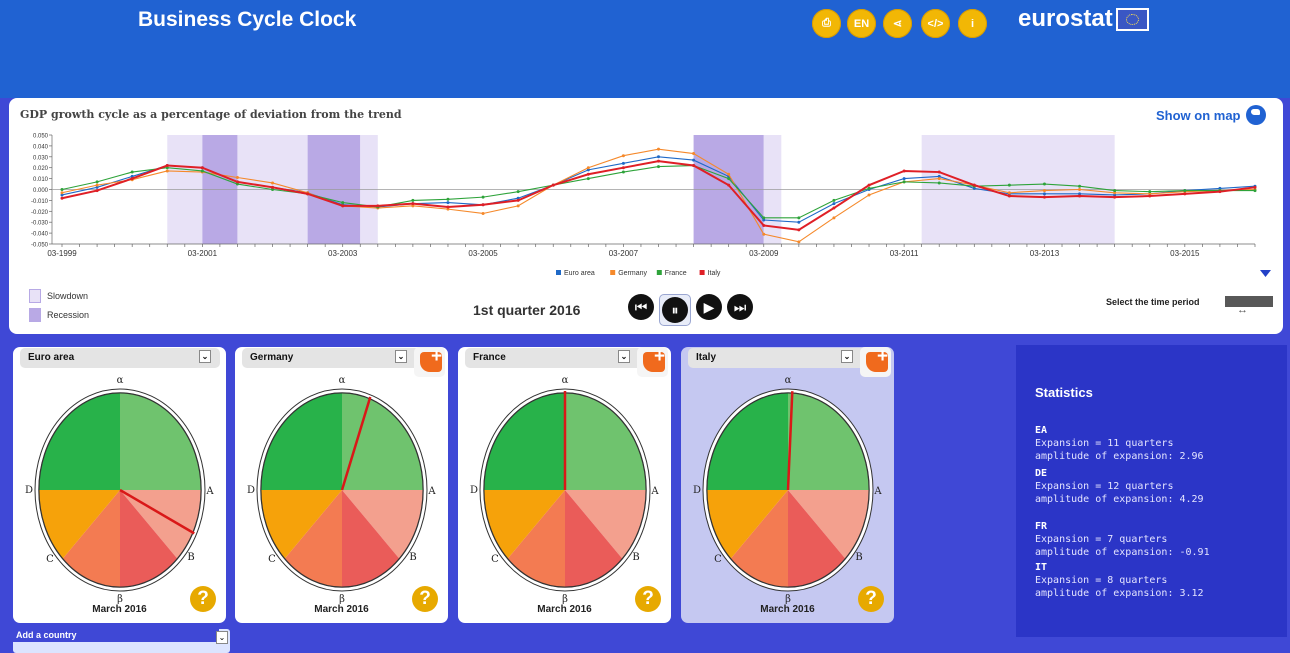 This screenshot has height=653, width=1290. I want to click on stat-code: FR, so click(1041, 526).